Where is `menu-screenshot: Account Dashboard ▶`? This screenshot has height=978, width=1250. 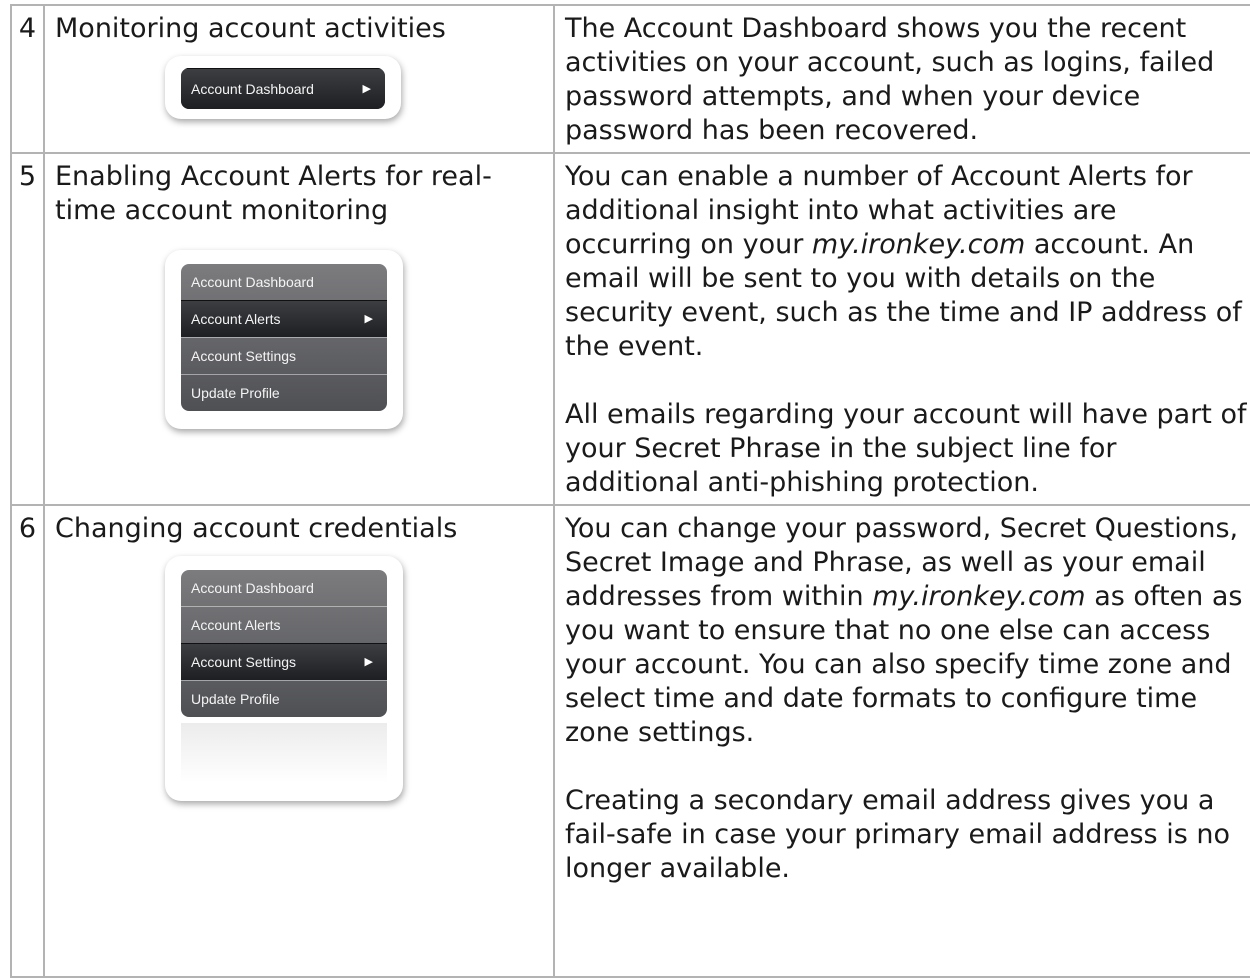
menu-screenshot: Account Dashboard ▶ is located at coordinates (283, 87).